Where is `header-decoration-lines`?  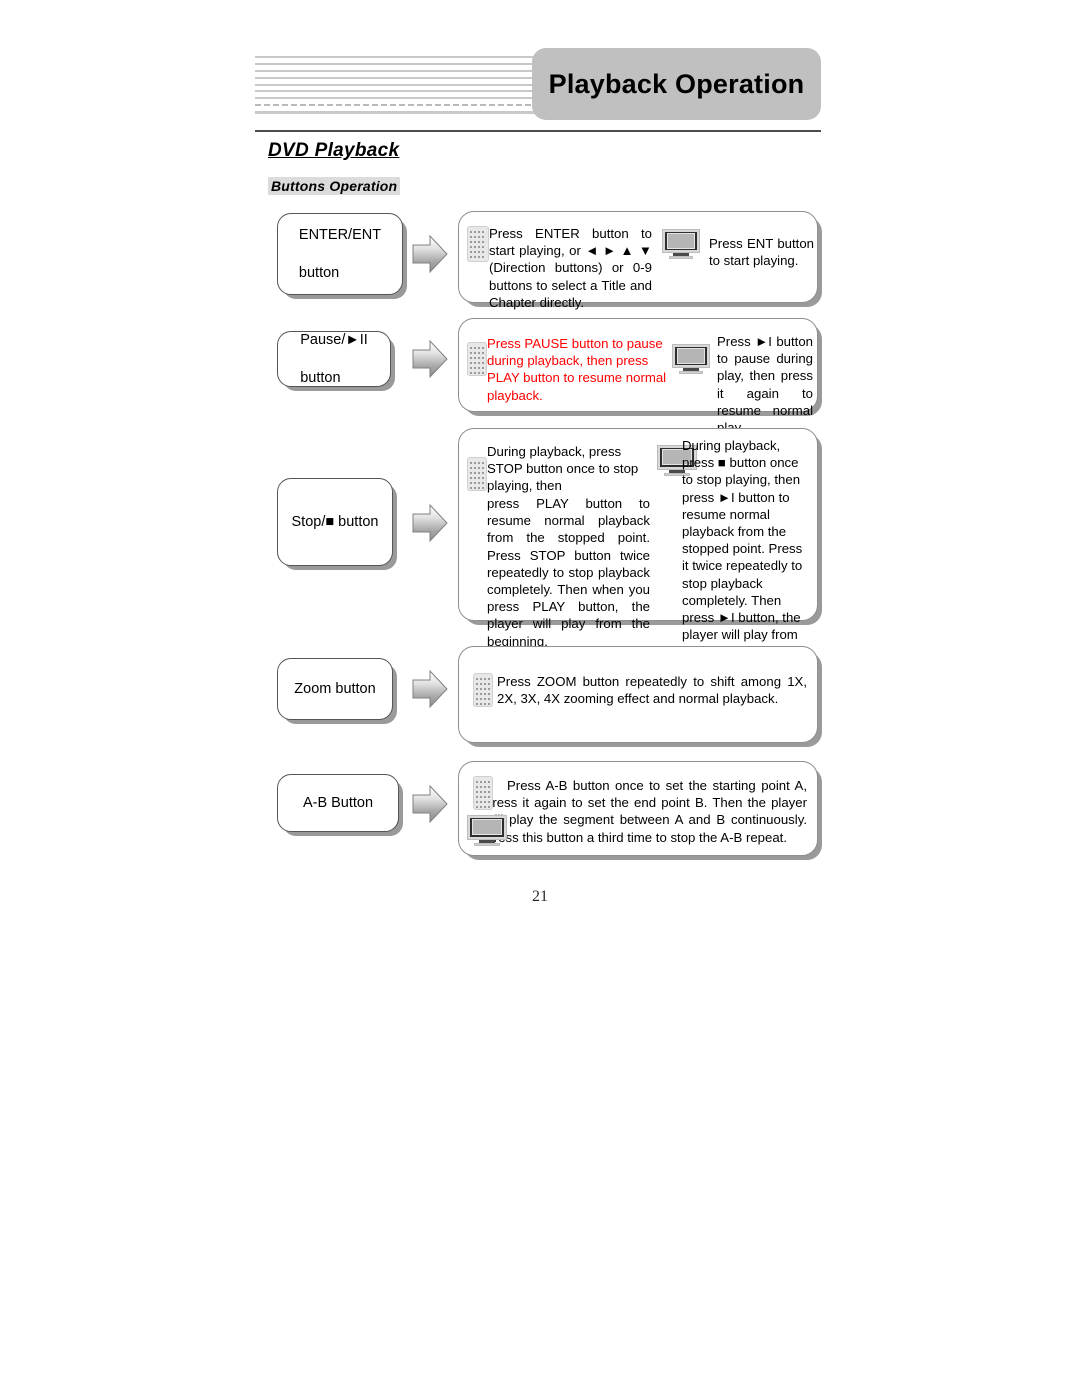 header-decoration-lines is located at coordinates (401, 87).